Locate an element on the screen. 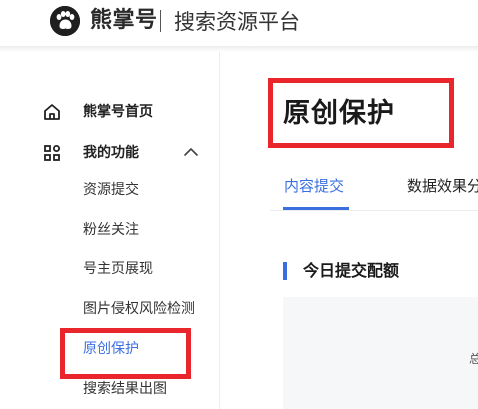 Image resolution: width=478 pixels, height=409 pixels. sidebar-item-home: 熊掌号首页 is located at coordinates (110, 112).